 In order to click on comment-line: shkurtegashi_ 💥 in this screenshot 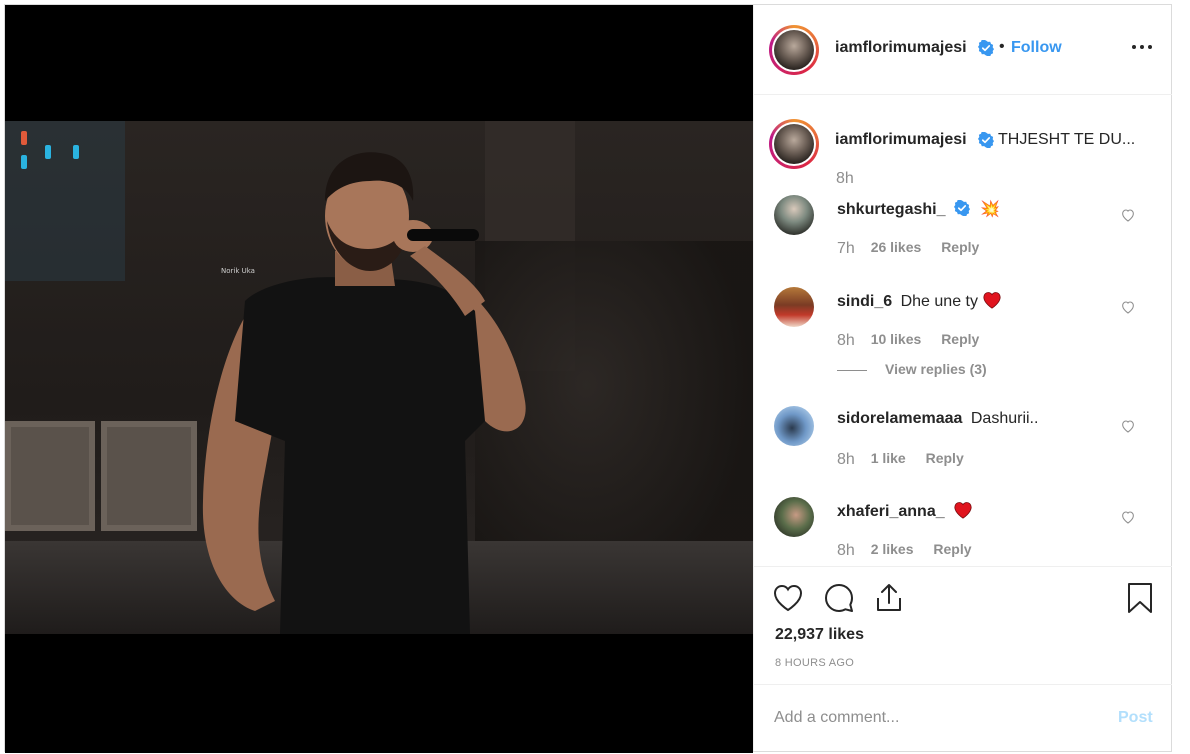, I will do `click(918, 209)`.